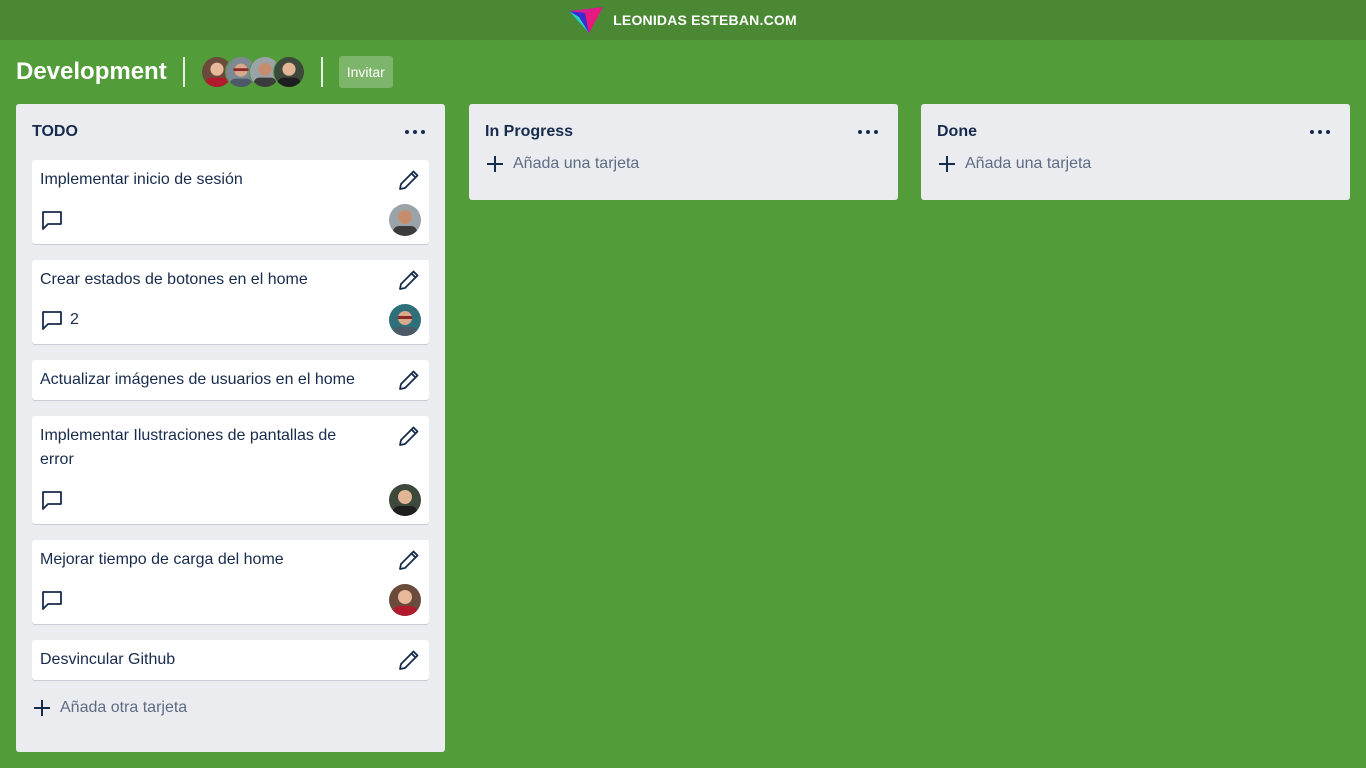  I want to click on invite-button: Invitar, so click(365, 72).